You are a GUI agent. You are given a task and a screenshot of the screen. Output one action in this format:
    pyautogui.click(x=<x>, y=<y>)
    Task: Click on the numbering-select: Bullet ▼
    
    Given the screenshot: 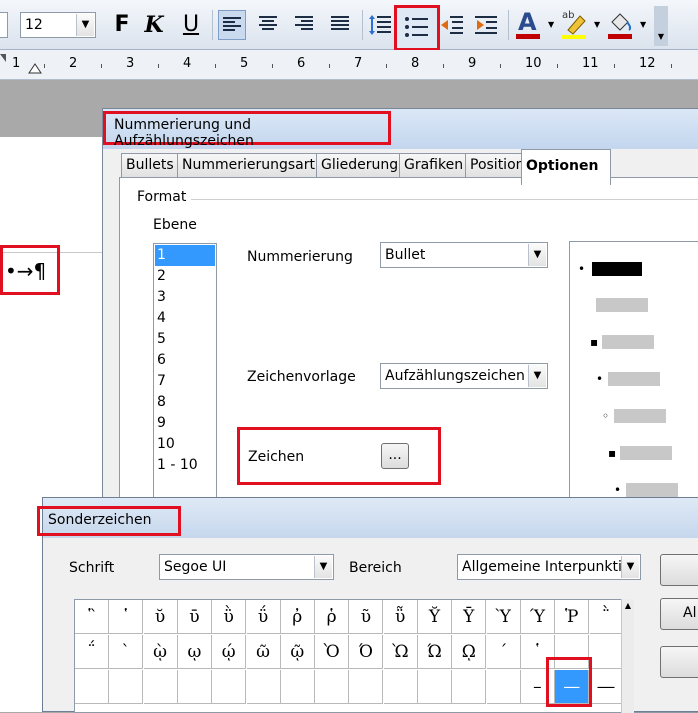 What is the action you would take?
    pyautogui.click(x=464, y=255)
    